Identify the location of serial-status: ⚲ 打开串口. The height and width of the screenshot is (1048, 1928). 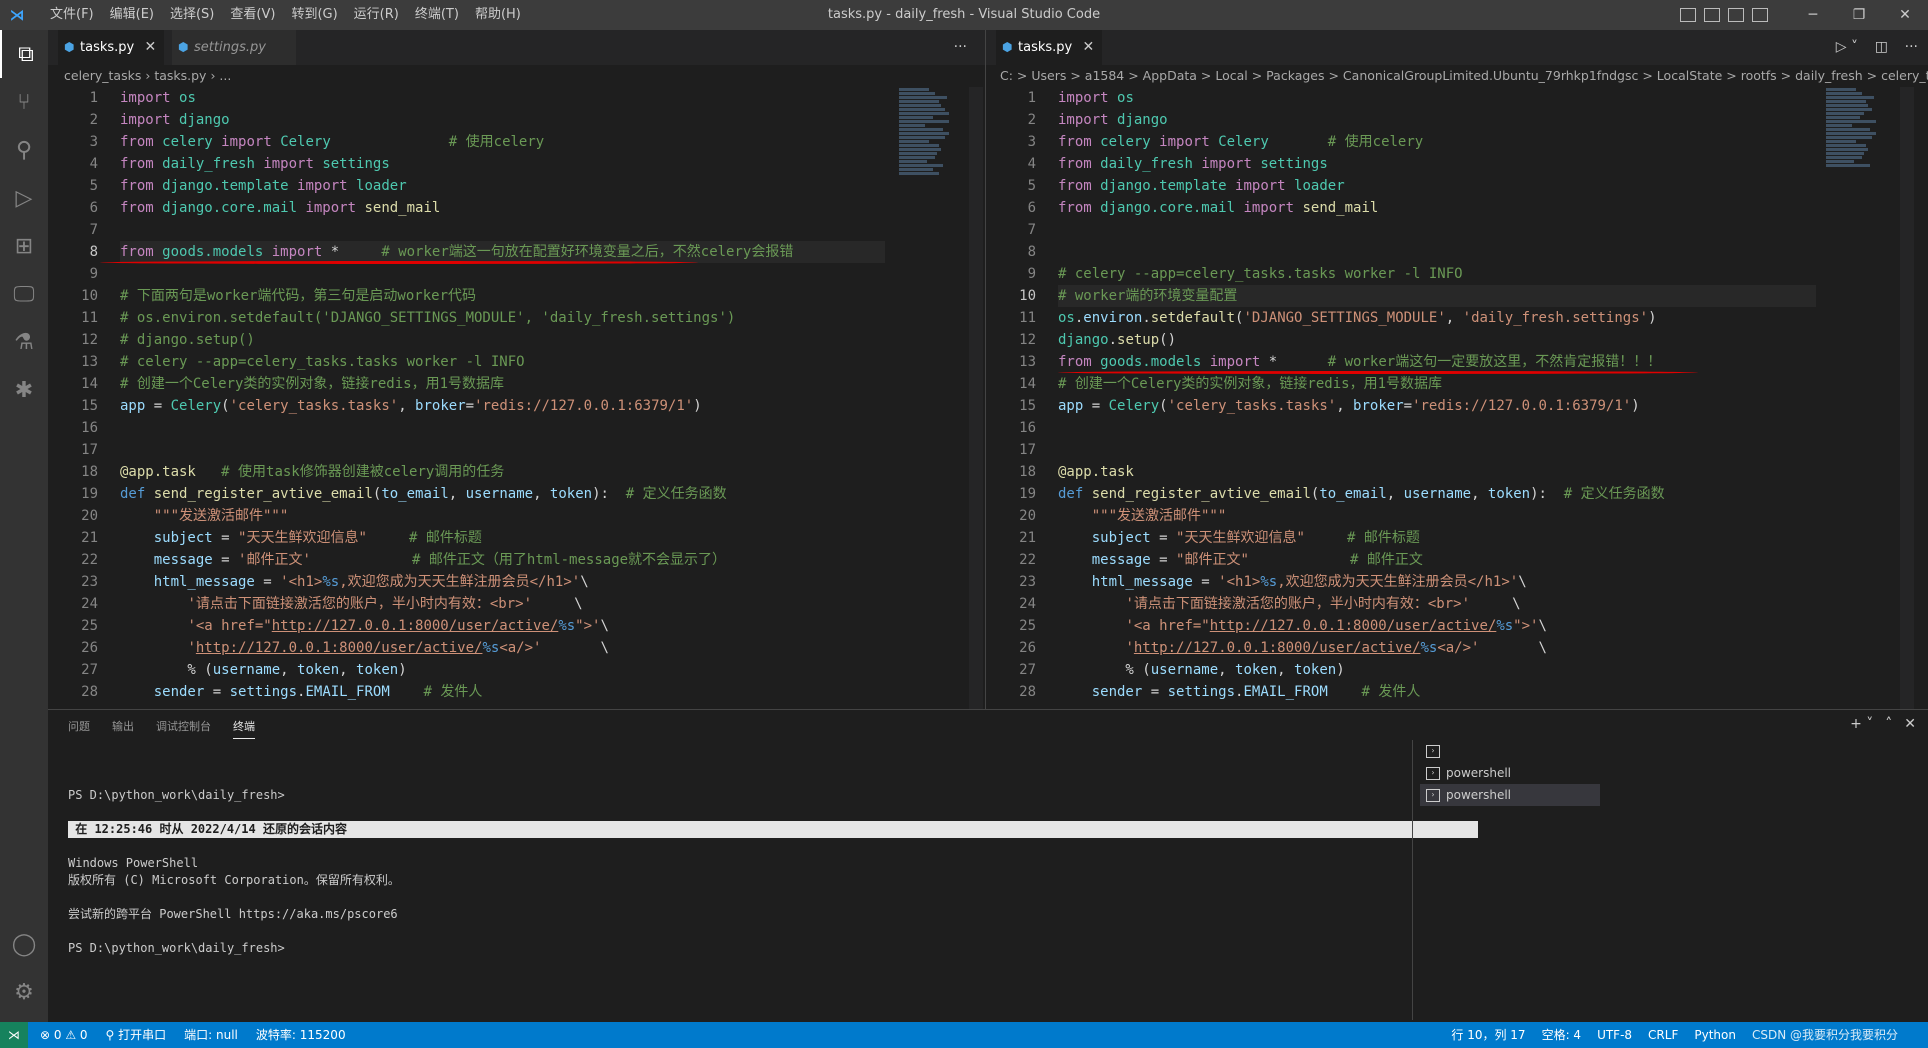
(136, 1035).